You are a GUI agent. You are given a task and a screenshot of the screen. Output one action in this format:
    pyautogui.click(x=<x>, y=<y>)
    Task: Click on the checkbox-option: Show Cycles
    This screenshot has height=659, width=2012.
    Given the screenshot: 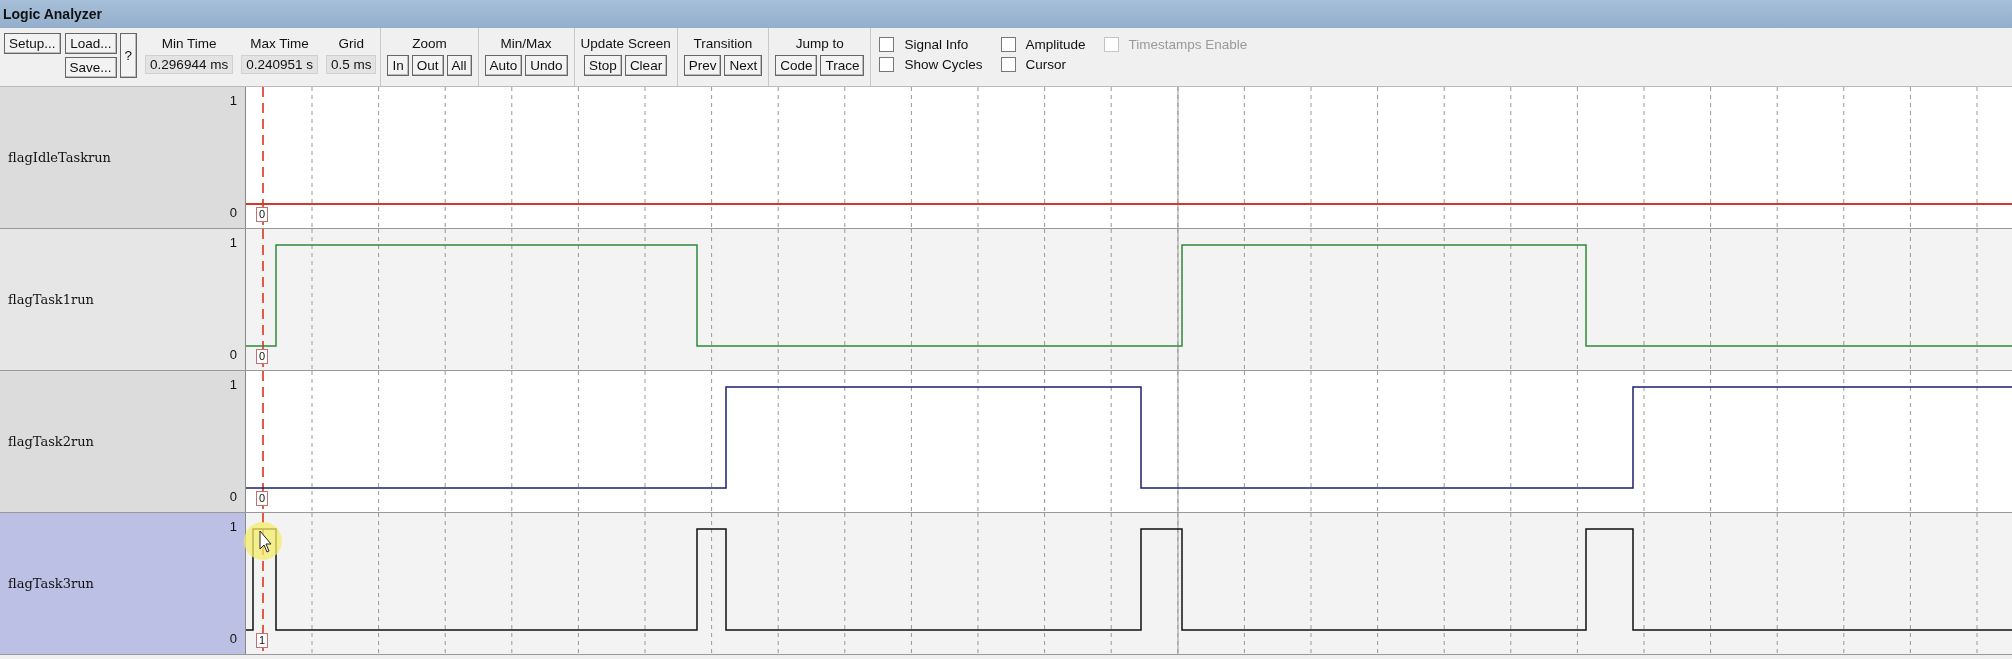 What is the action you would take?
    pyautogui.click(x=931, y=64)
    